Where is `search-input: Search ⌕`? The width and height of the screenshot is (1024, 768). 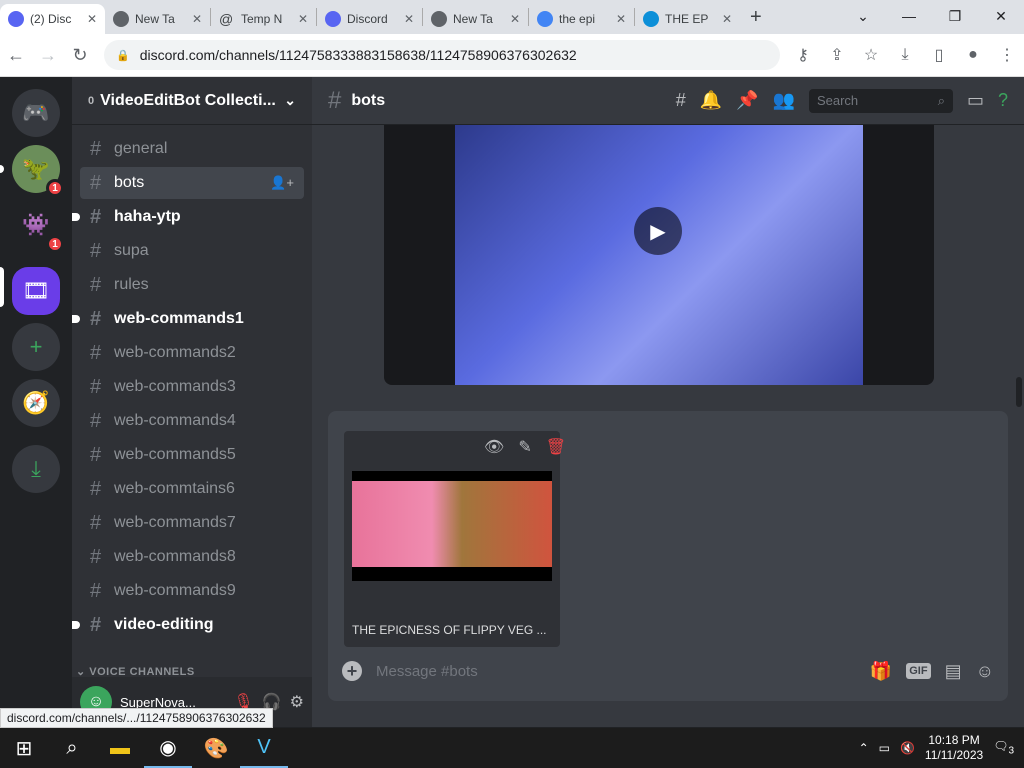
search-input: Search ⌕ is located at coordinates (880, 100).